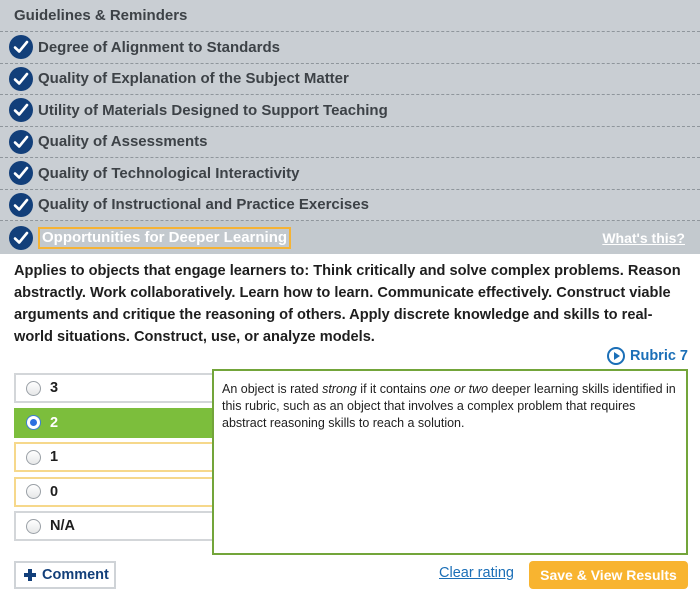 The width and height of the screenshot is (700, 599). I want to click on rating-option-1: 1, so click(125, 457).